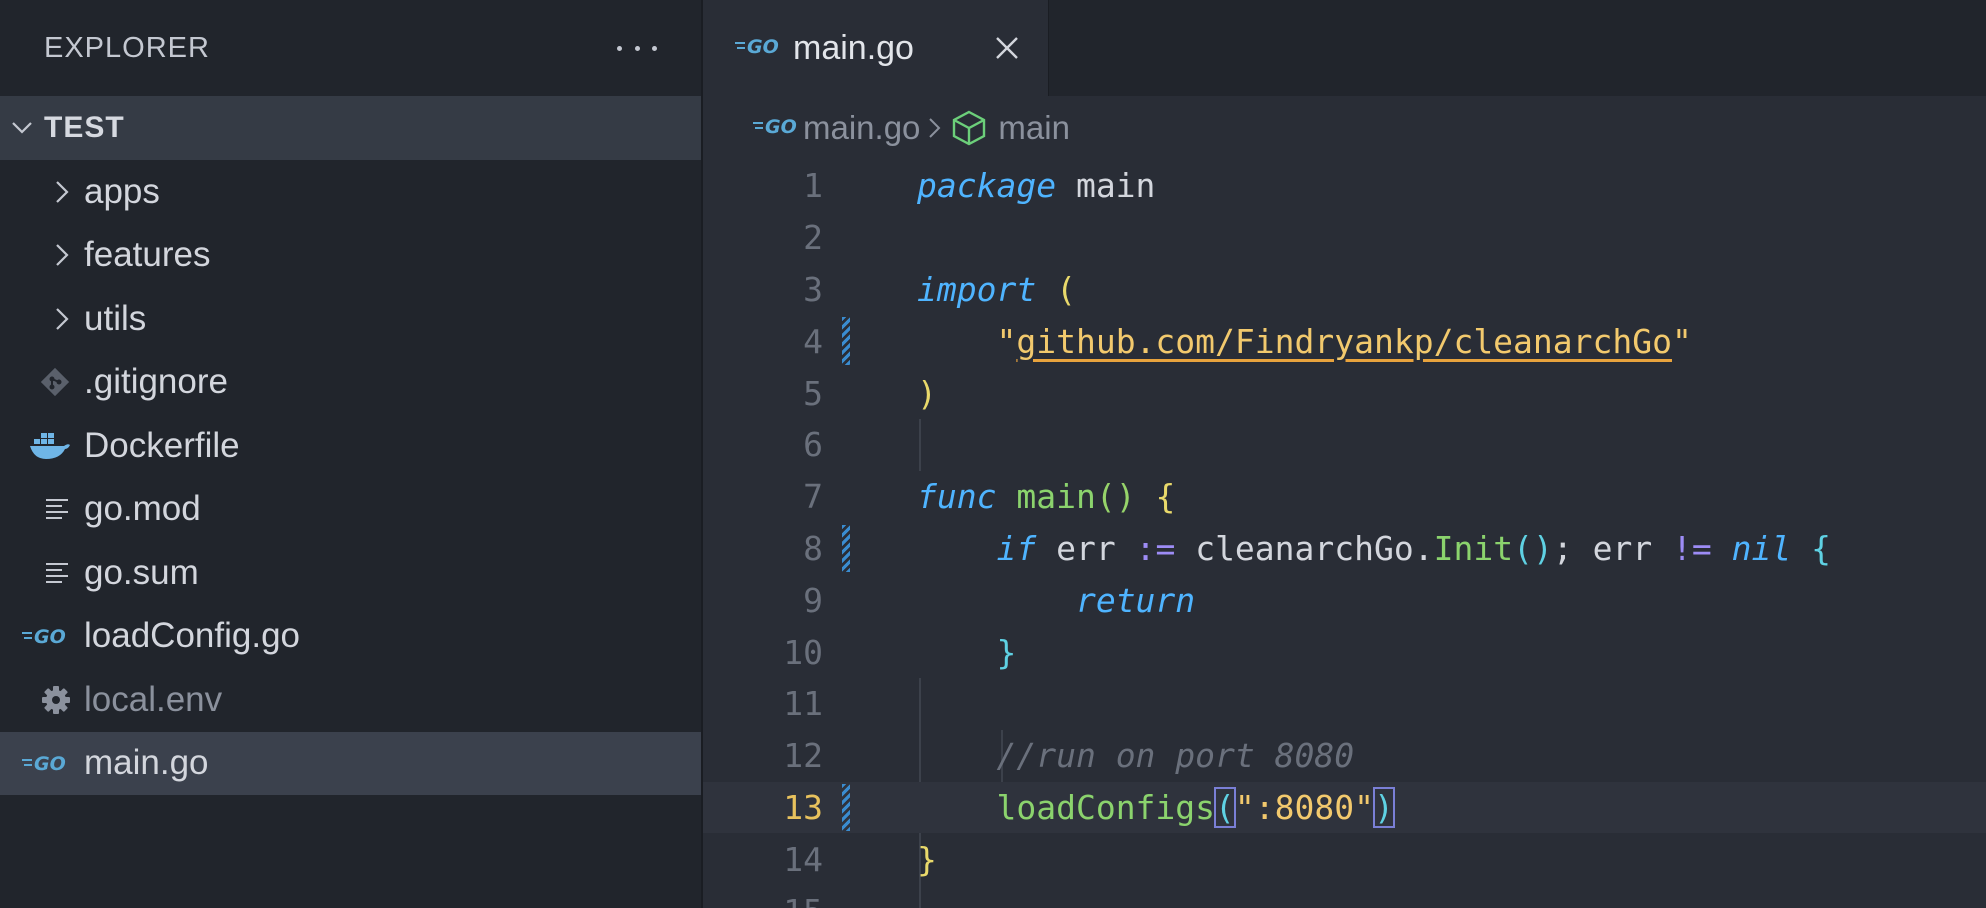 The height and width of the screenshot is (908, 1986). Describe the element at coordinates (1344, 600) in the screenshot. I see `code-line: 9 return` at that location.